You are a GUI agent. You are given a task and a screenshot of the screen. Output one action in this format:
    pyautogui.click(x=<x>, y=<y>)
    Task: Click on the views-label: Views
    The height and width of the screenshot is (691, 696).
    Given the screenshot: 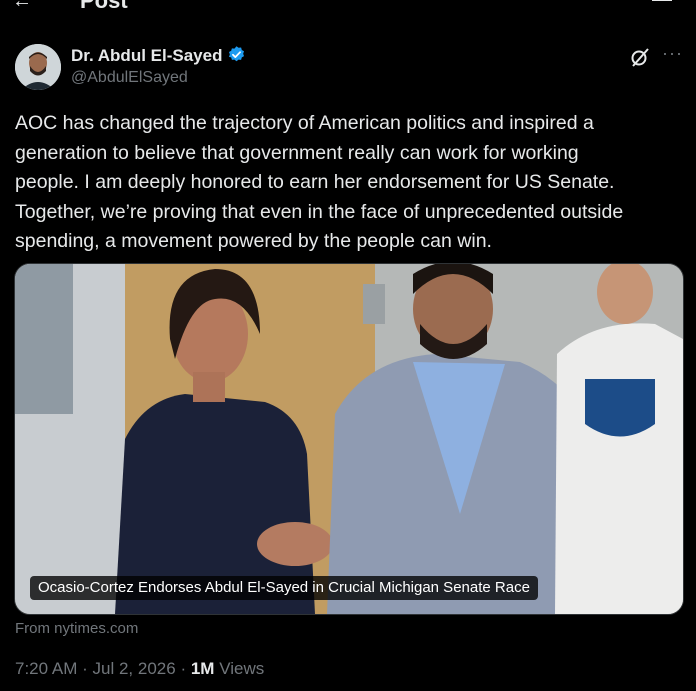 What is the action you would take?
    pyautogui.click(x=242, y=668)
    